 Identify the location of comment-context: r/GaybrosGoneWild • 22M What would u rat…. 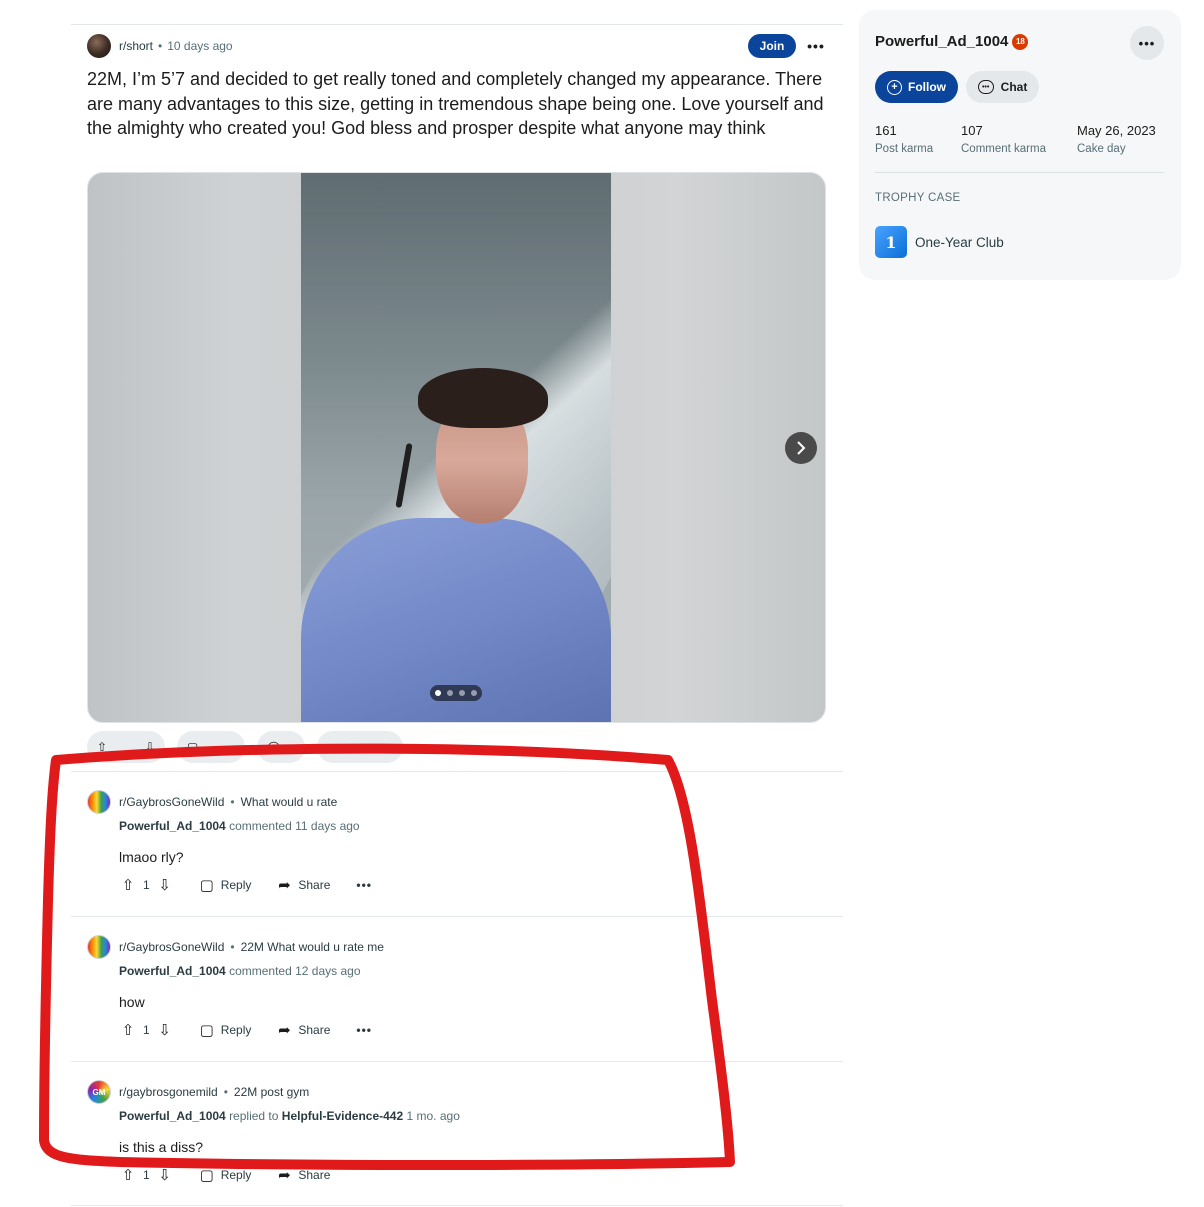
(235, 947).